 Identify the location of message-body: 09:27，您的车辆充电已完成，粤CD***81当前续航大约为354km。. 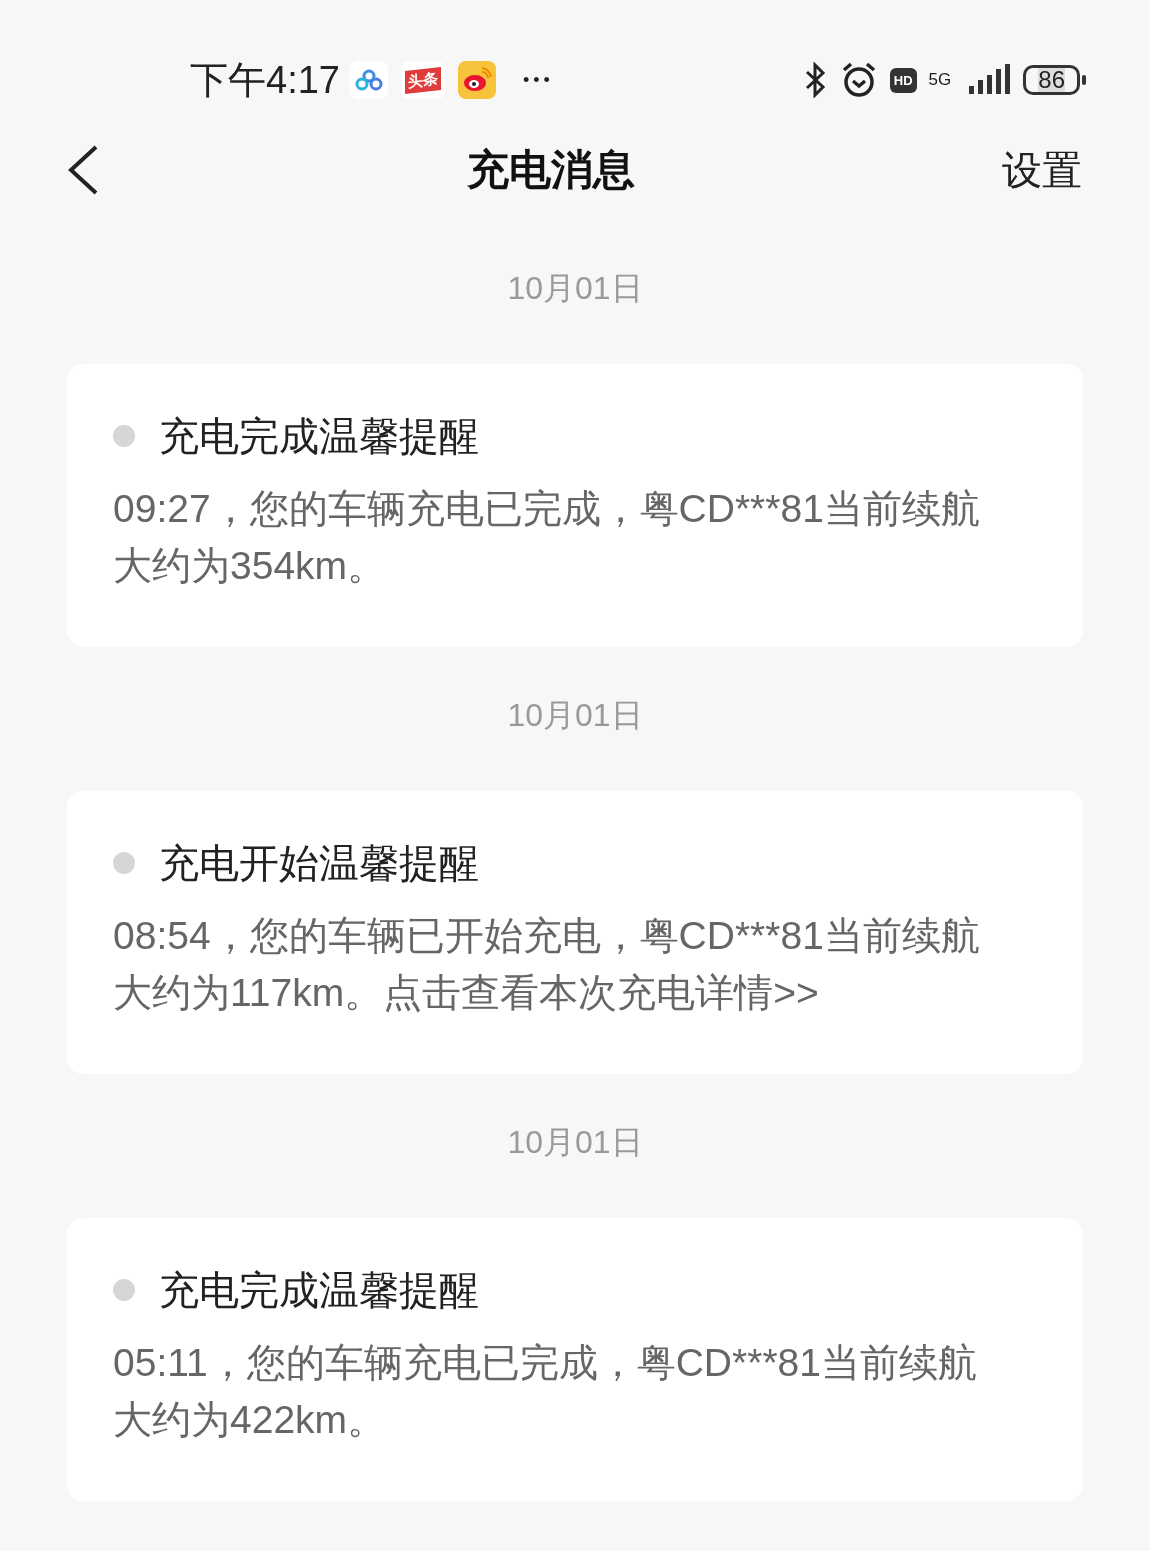
(547, 537).